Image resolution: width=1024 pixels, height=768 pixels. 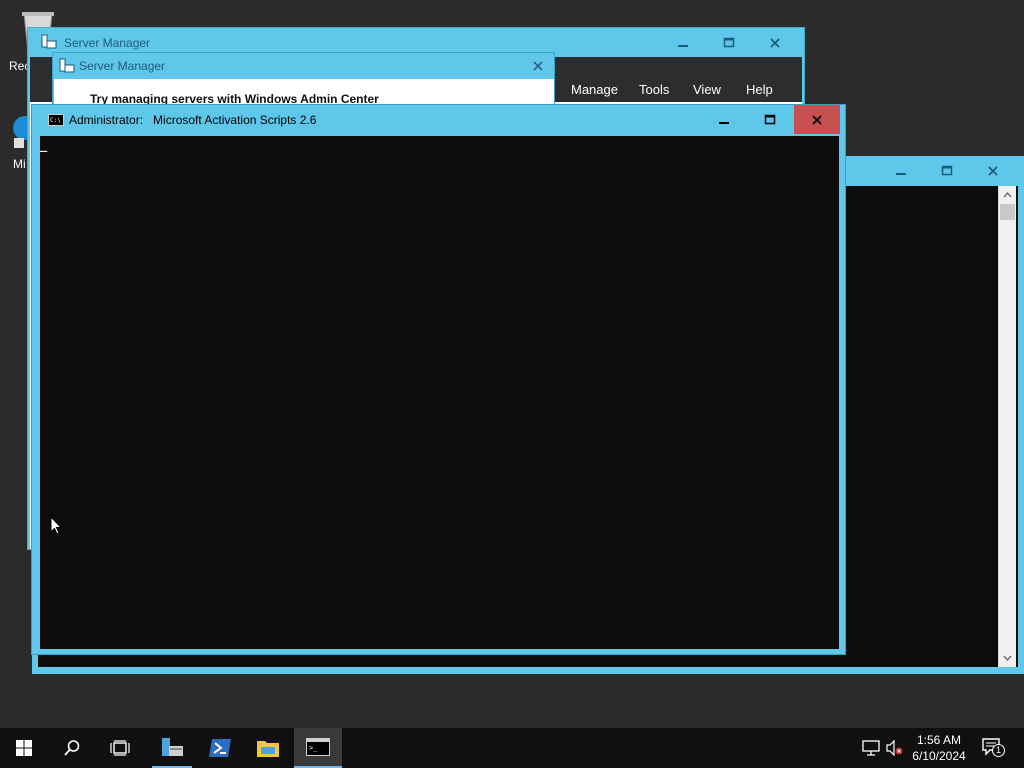 I want to click on taskbar-command-prompt: >_, so click(x=318, y=748).